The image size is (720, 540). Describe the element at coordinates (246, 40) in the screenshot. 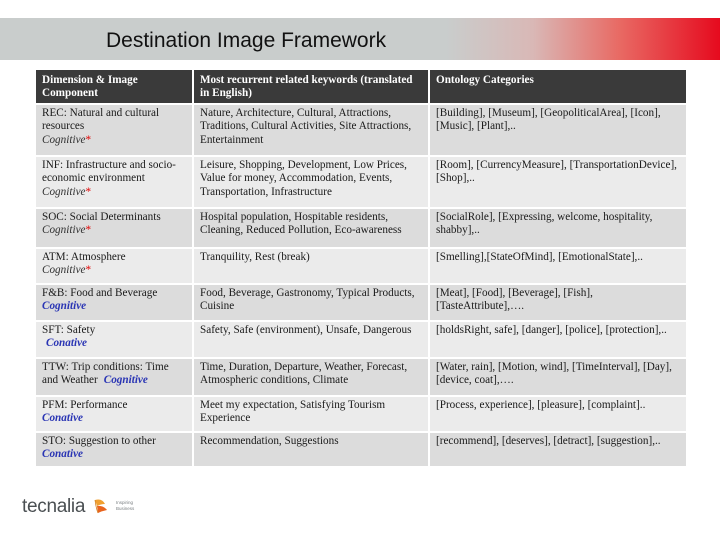

I see `slide-title: Destination Image Framework` at that location.